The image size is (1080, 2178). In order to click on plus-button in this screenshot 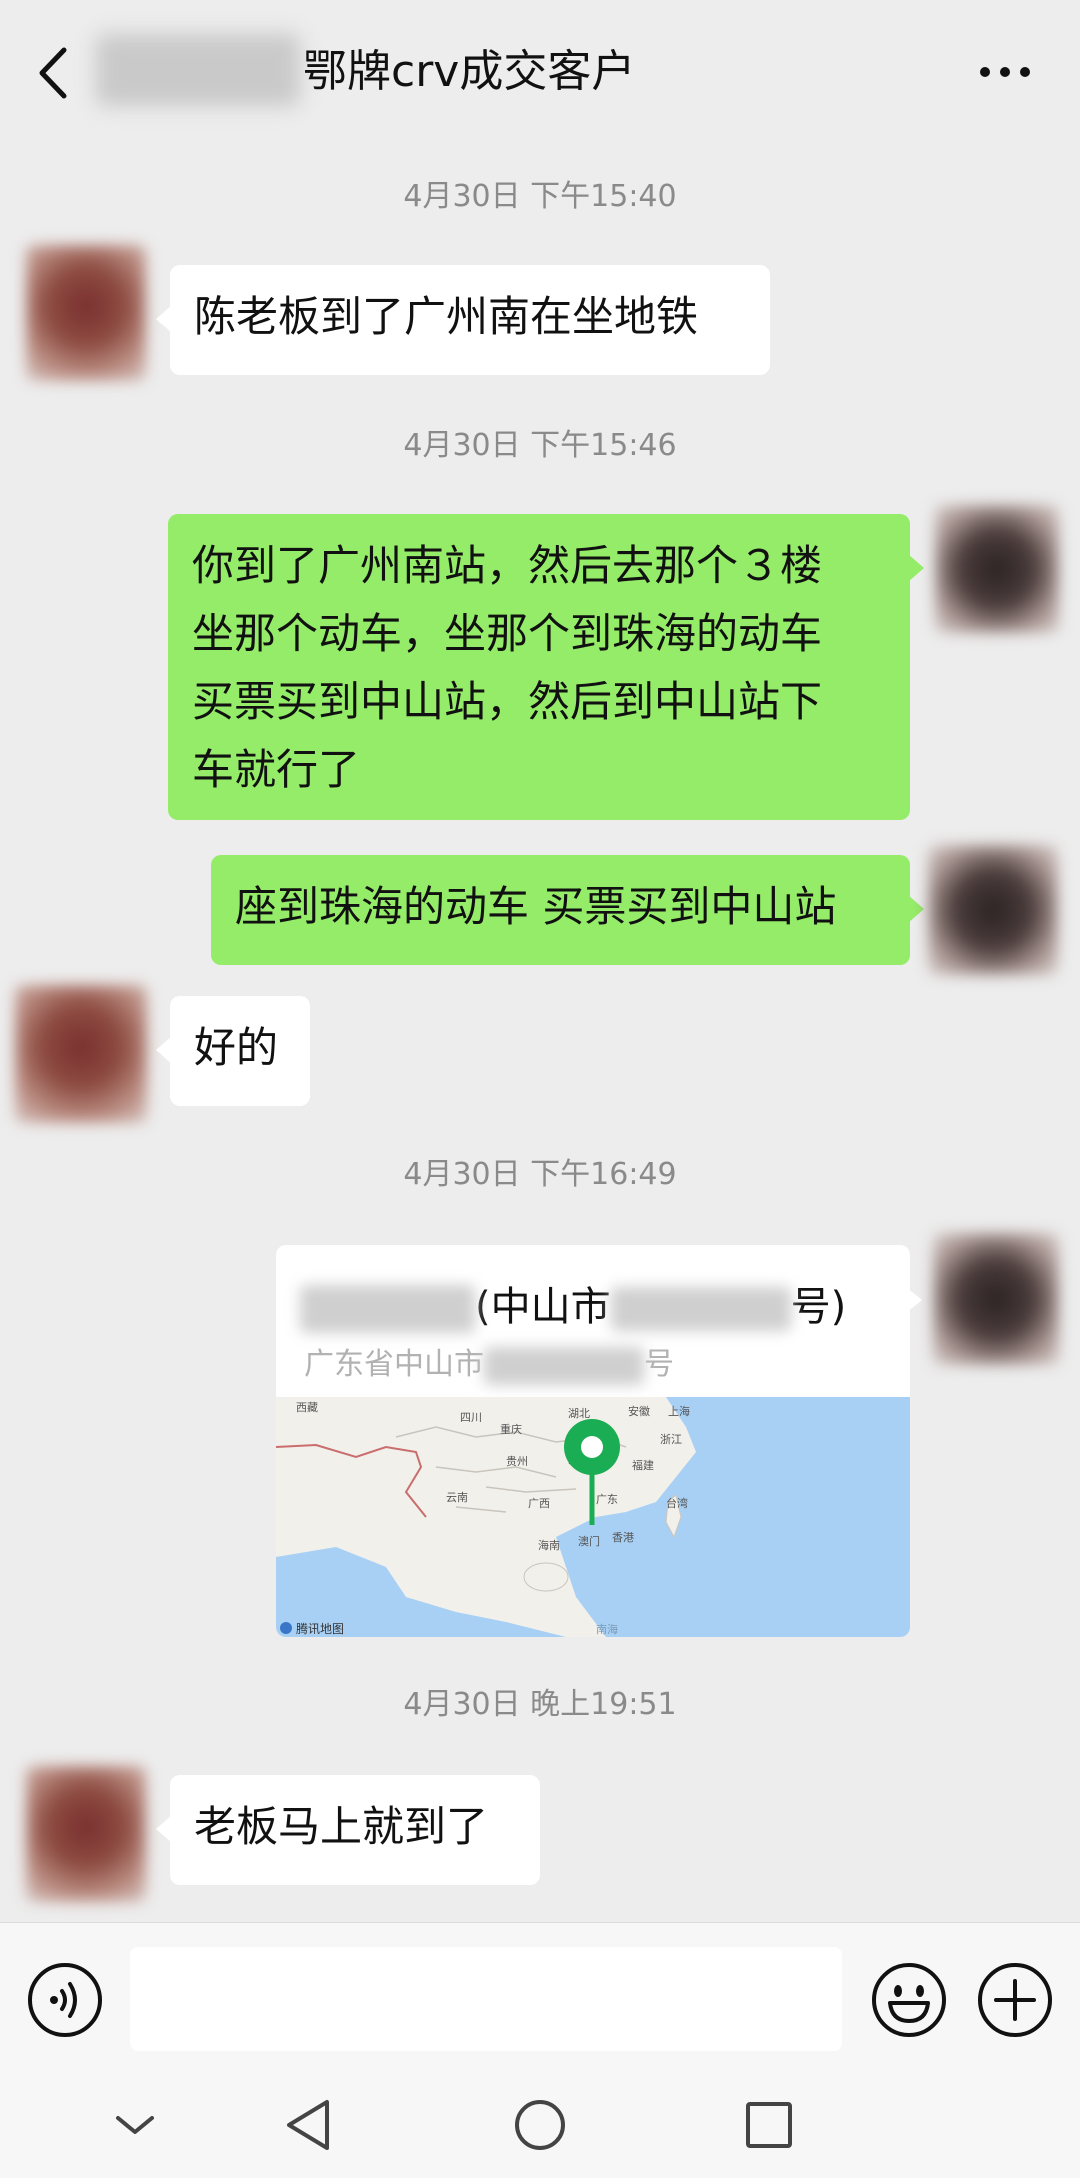, I will do `click(1015, 2000)`.